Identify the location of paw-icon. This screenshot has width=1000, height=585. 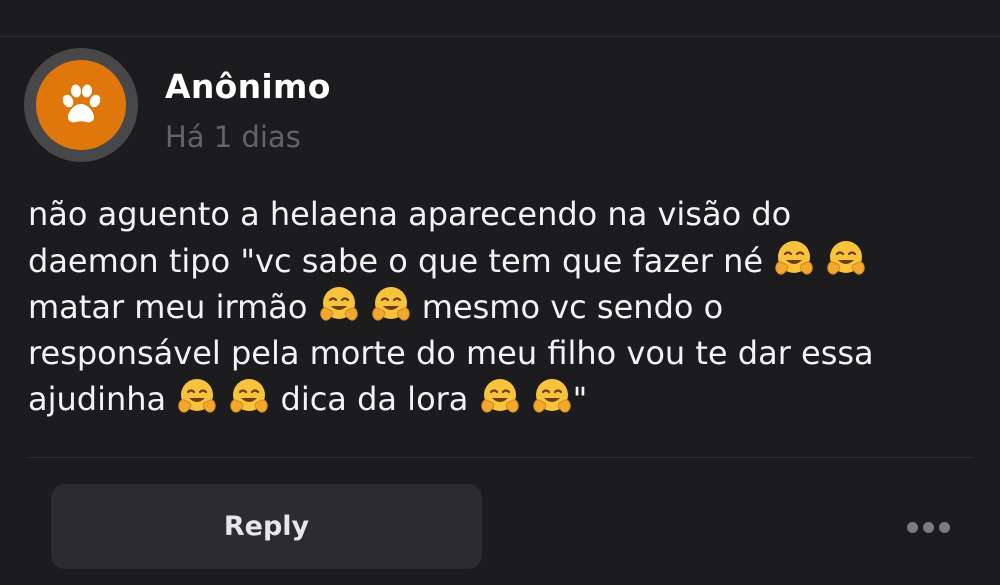
(81, 103).